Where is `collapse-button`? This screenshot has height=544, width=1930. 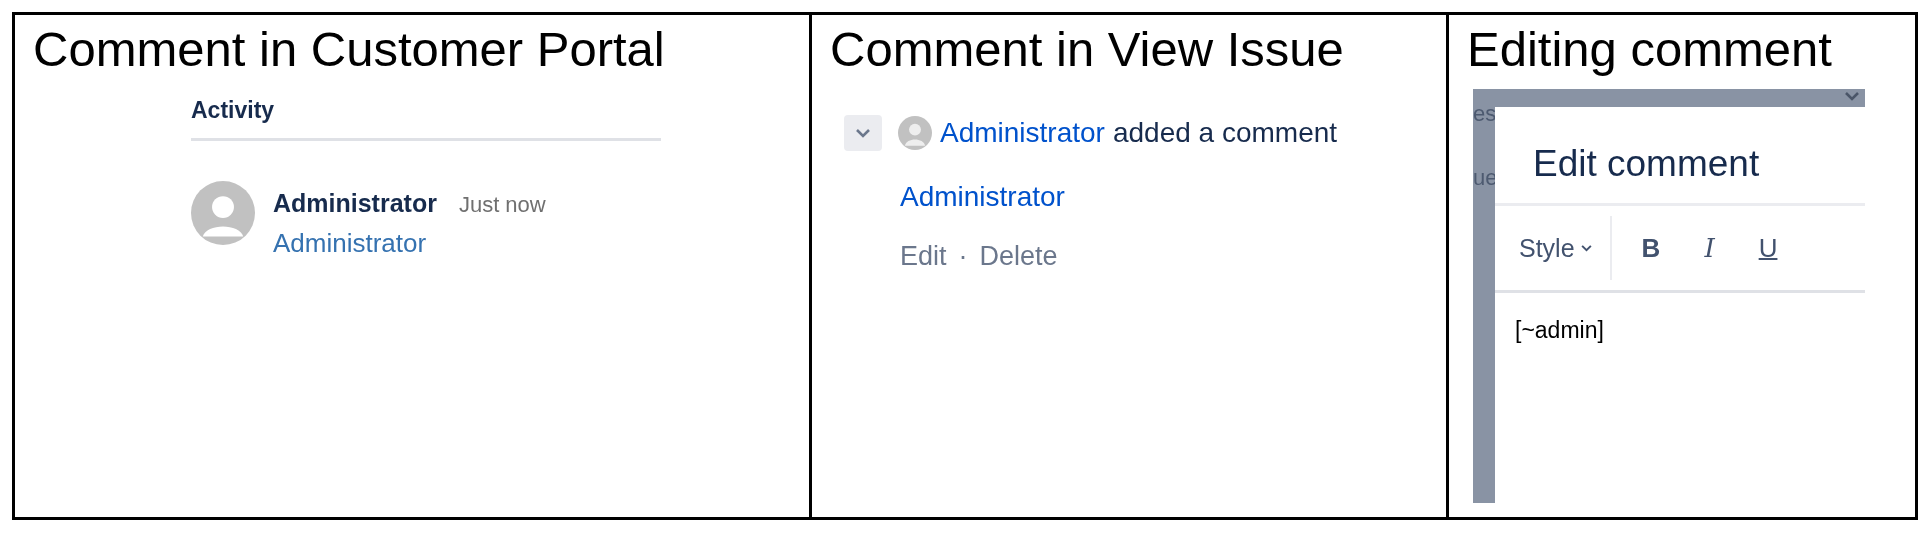
collapse-button is located at coordinates (863, 133).